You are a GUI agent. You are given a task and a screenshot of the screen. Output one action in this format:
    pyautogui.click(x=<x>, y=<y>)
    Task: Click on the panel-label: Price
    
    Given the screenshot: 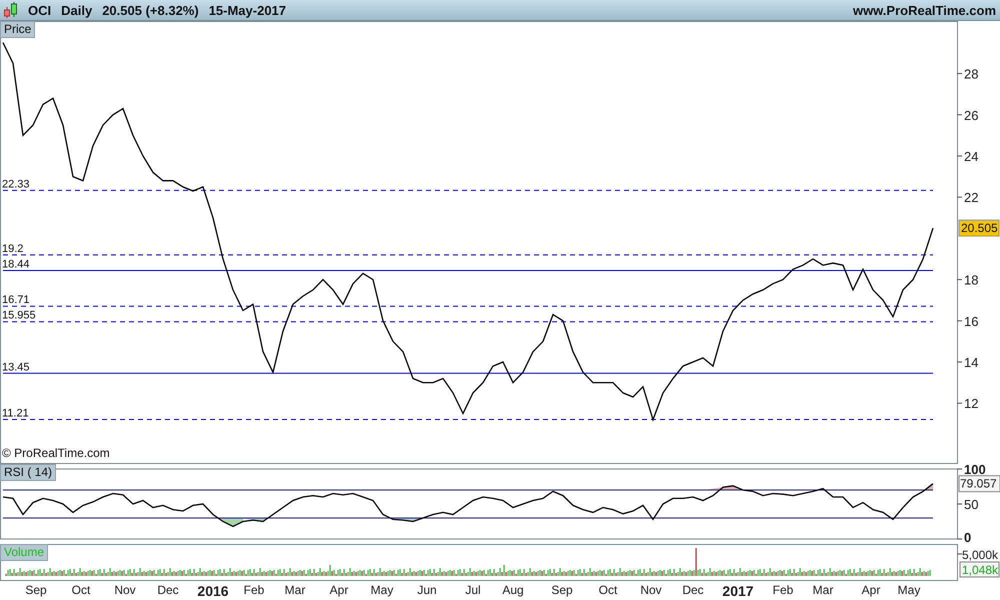 What is the action you would take?
    pyautogui.click(x=18, y=29)
    